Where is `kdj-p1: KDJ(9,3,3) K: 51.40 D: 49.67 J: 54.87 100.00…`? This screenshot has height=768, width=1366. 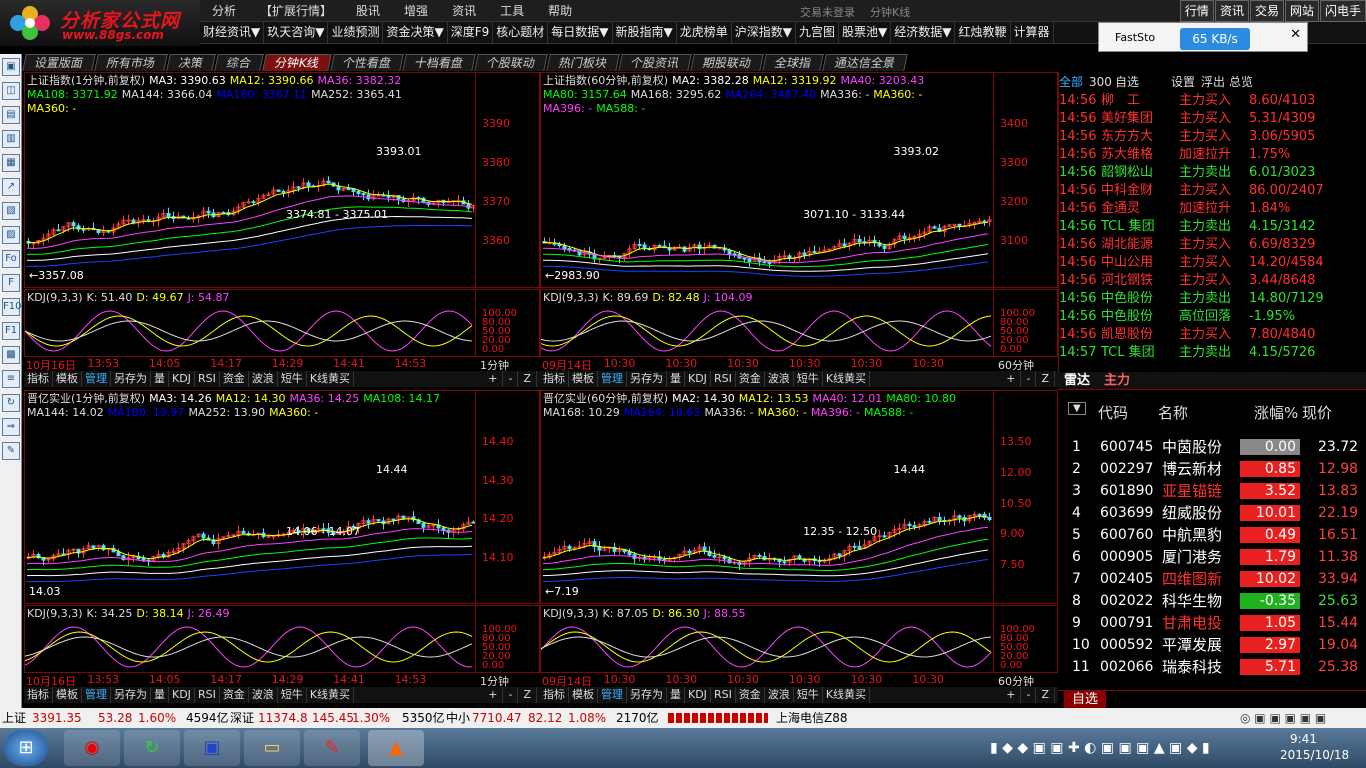
kdj-p1: KDJ(9,3,3) K: 51.40 D: 49.67 J: 54.87 100.00… is located at coordinates (282, 323).